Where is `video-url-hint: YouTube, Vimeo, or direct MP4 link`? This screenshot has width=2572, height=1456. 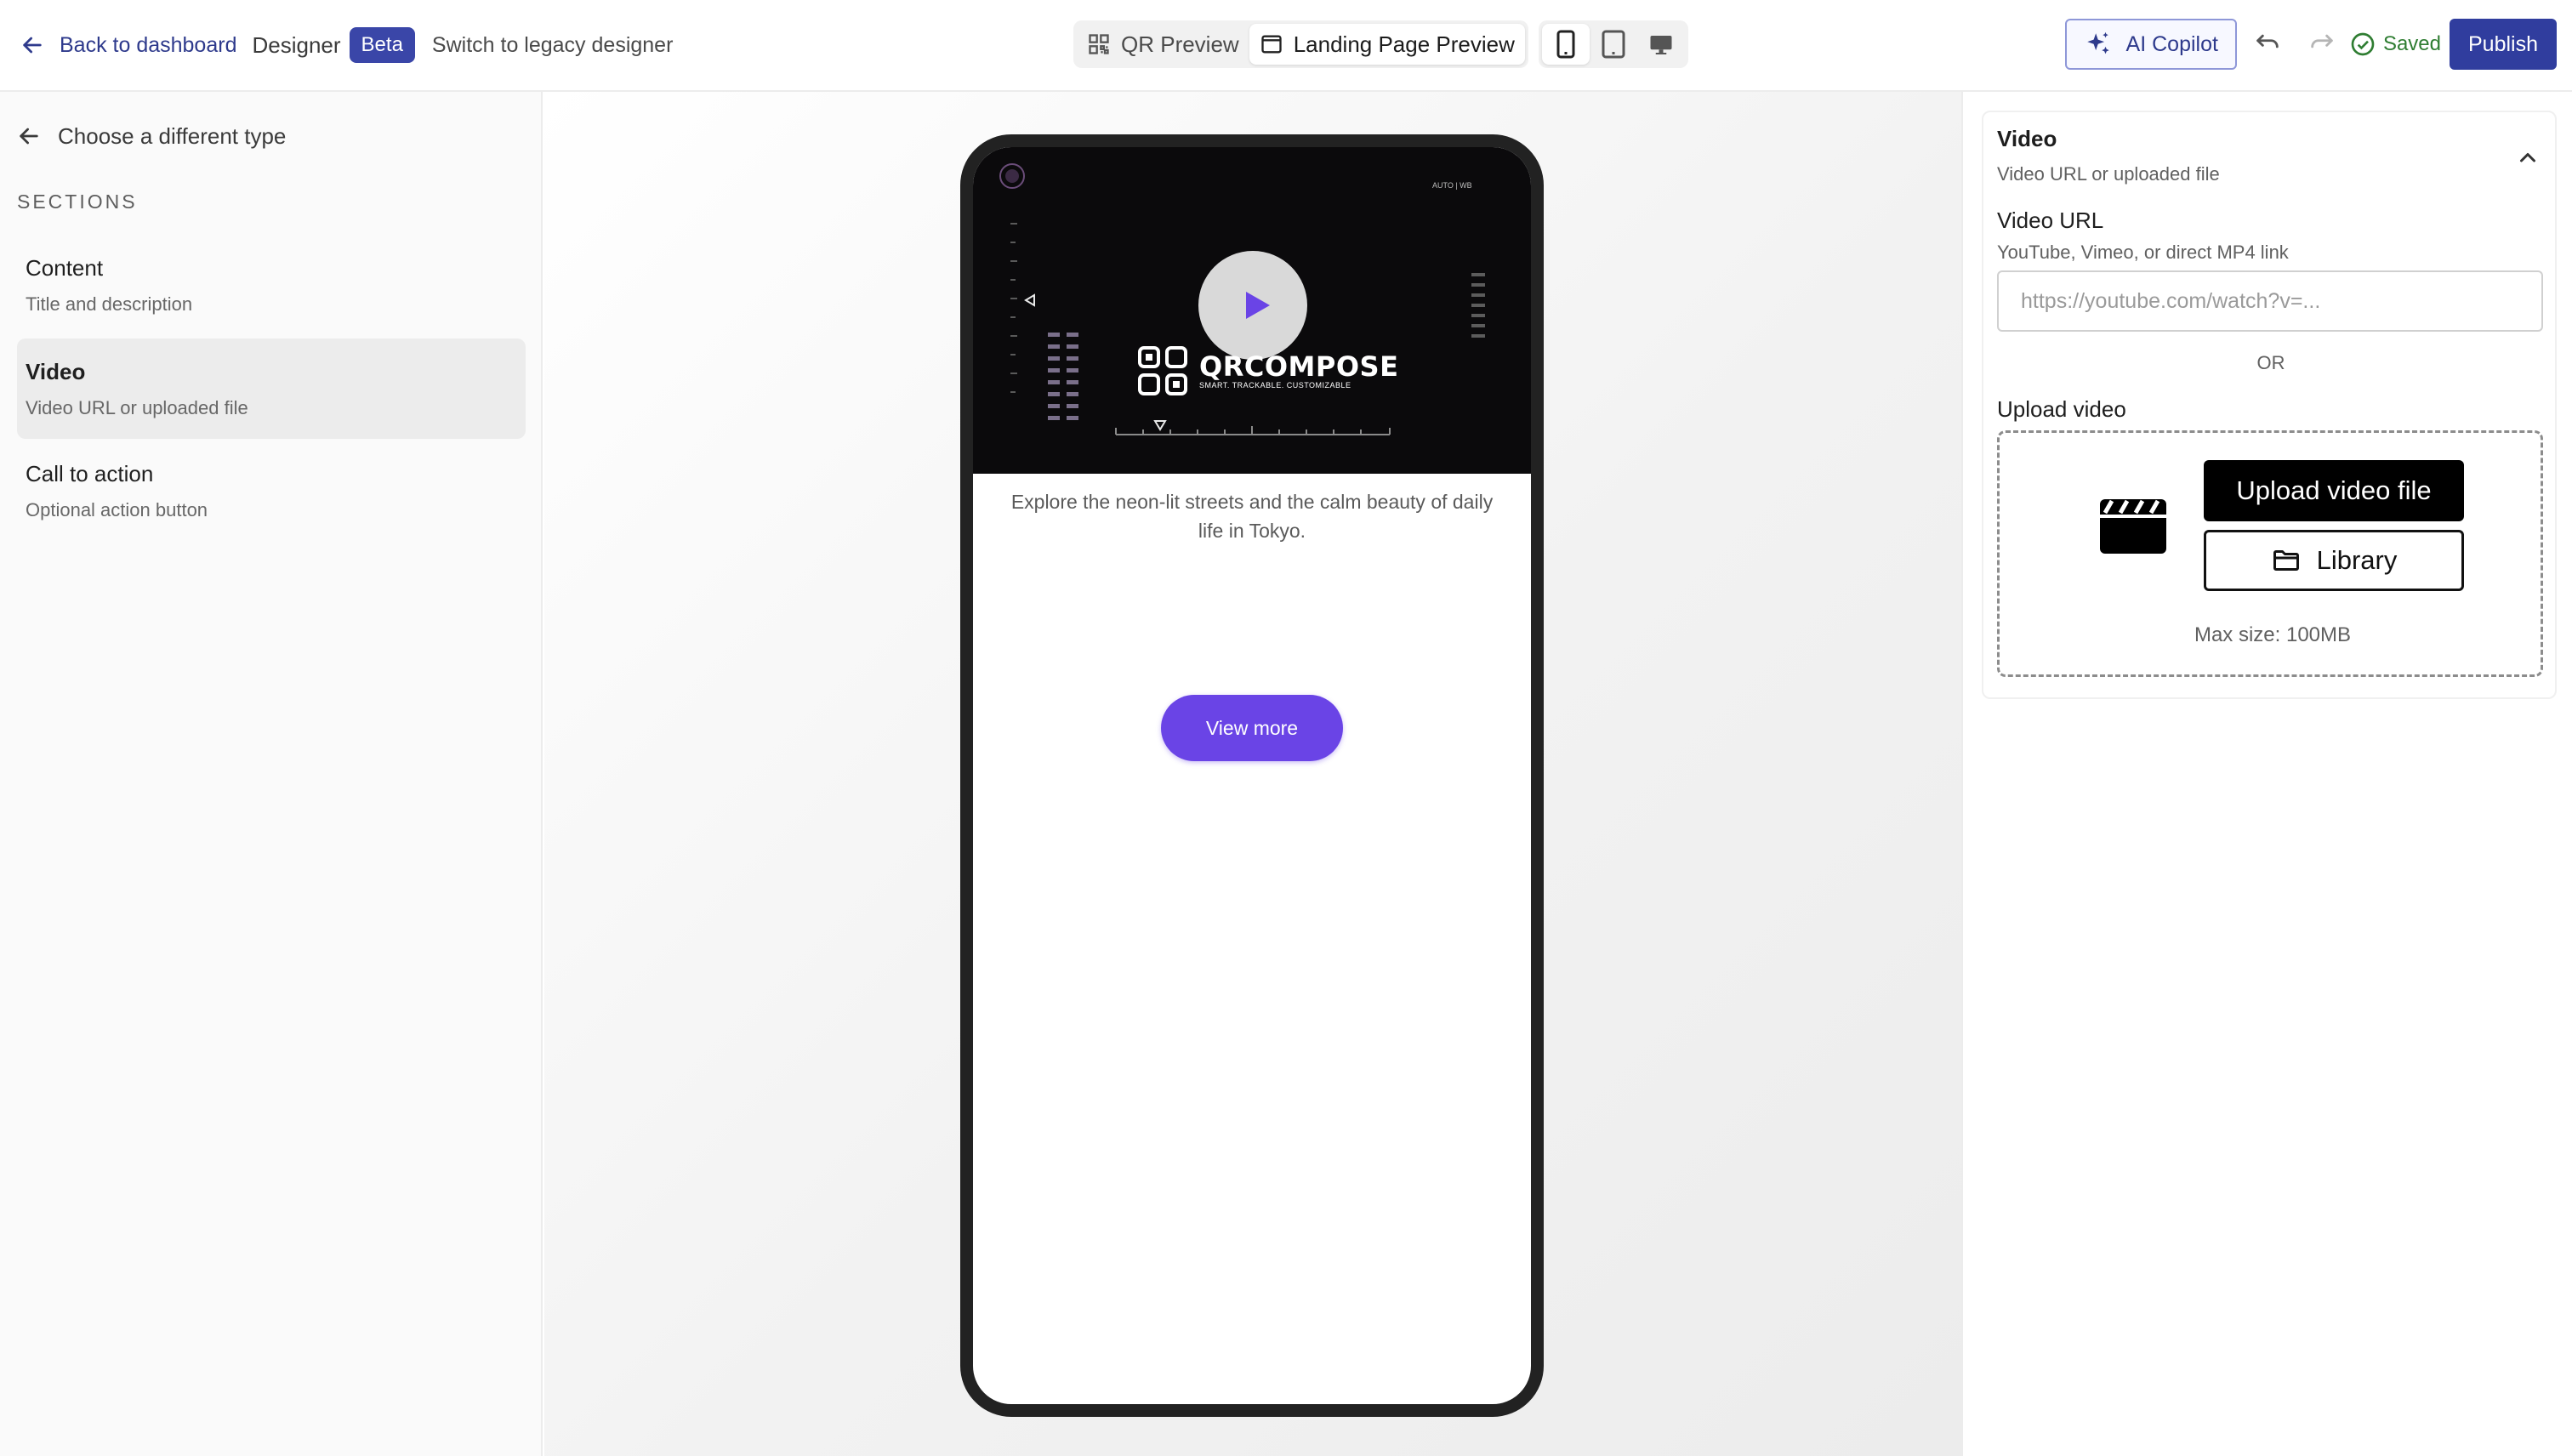
video-url-hint: YouTube, Vimeo, or direct MP4 link is located at coordinates (2143, 252).